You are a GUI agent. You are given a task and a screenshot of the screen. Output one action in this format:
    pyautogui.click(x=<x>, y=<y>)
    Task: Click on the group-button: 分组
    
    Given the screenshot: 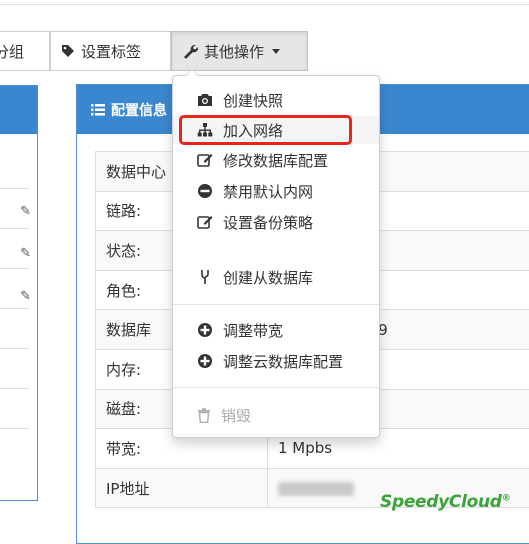 What is the action you would take?
    pyautogui.click(x=25, y=51)
    